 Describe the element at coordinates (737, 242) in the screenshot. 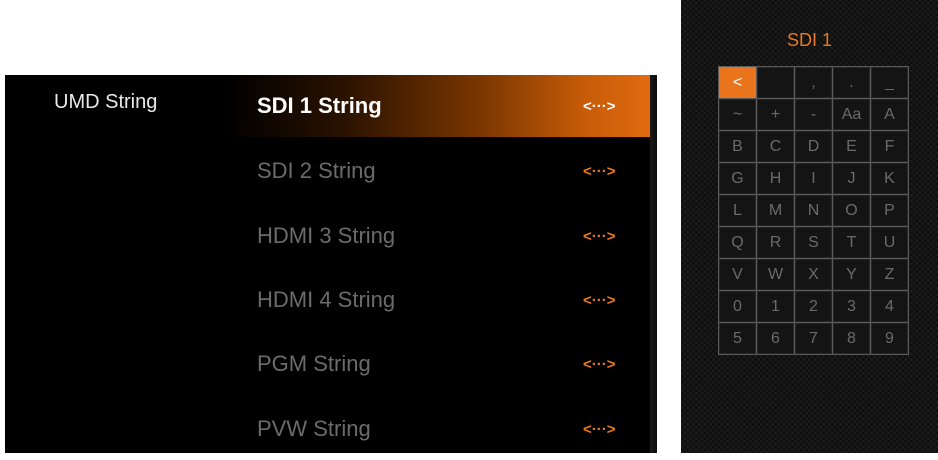

I see `key-q: Q` at that location.